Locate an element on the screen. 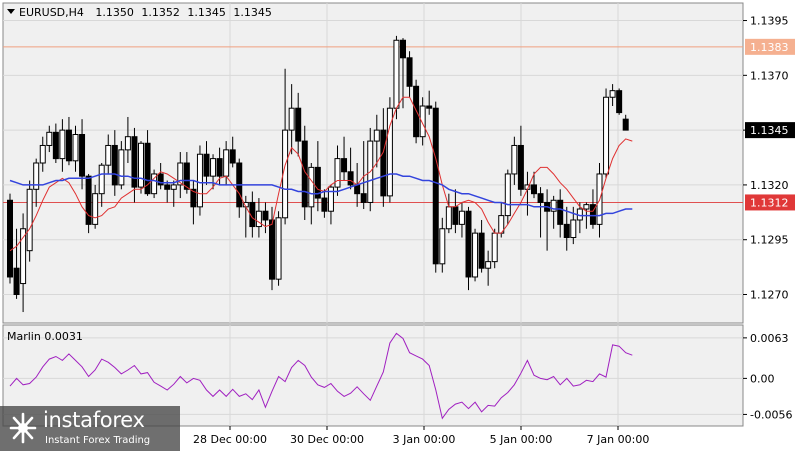 The height and width of the screenshot is (451, 800). brand-name: instaforex is located at coordinates (94, 420).